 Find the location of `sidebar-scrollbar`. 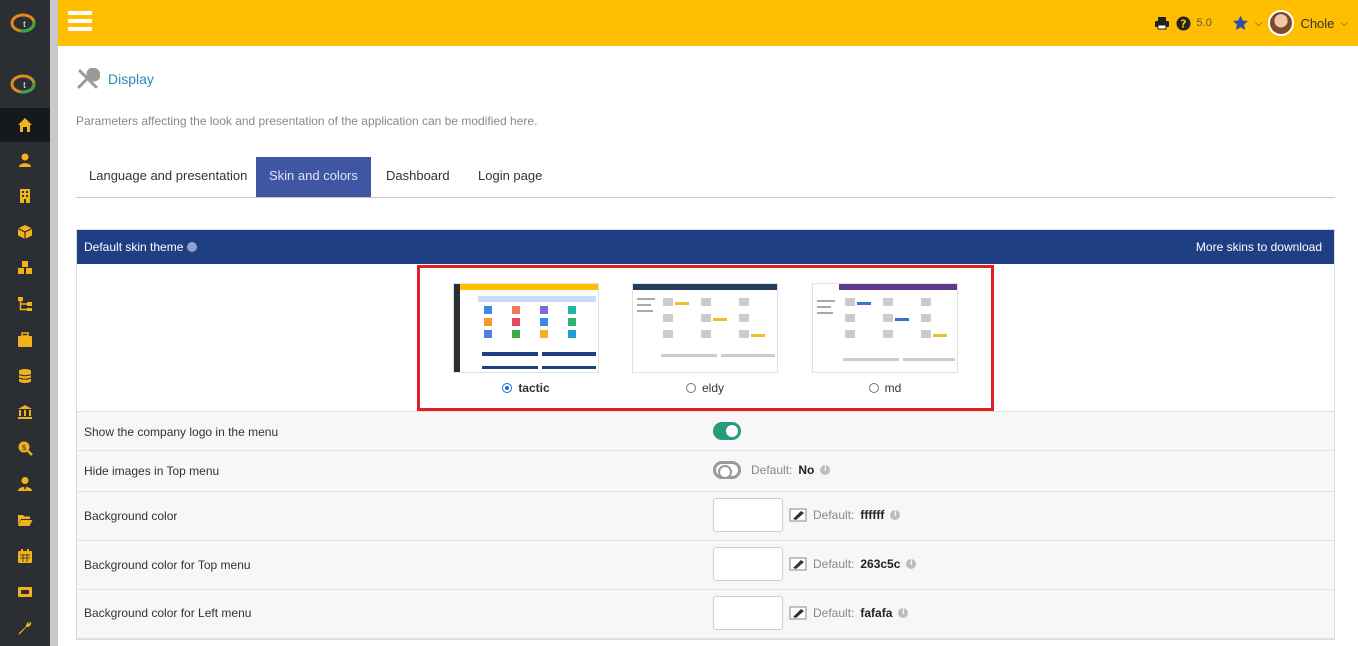

sidebar-scrollbar is located at coordinates (54, 323).